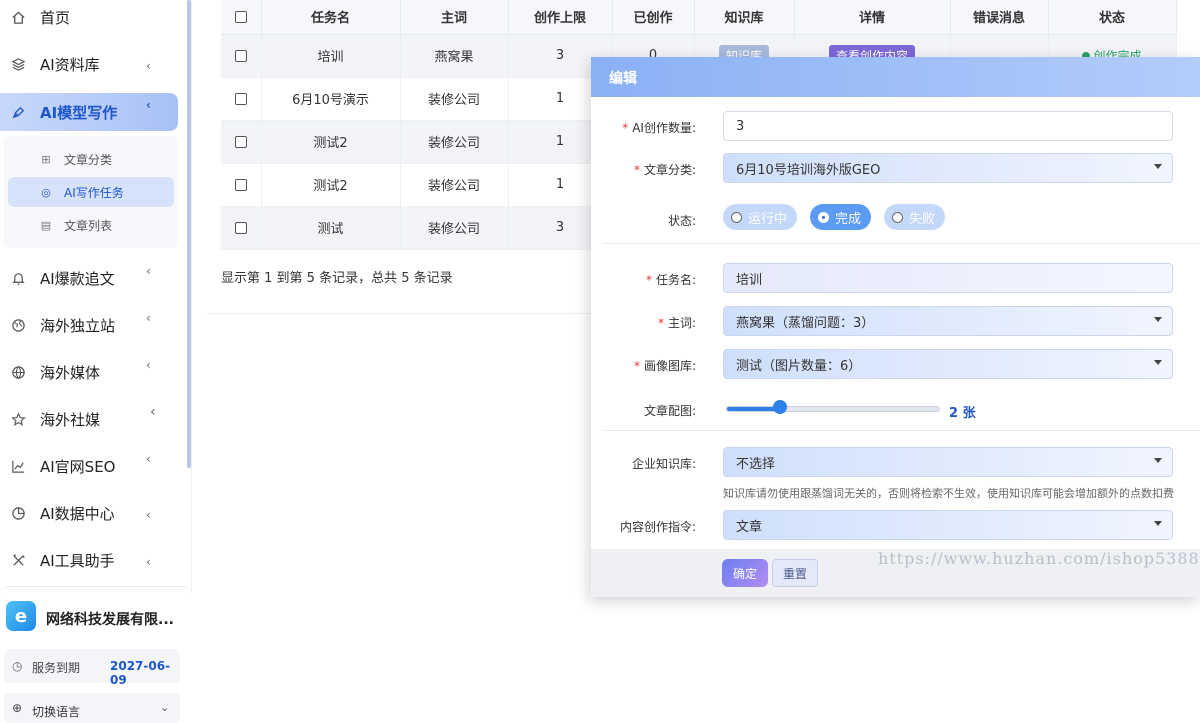  What do you see at coordinates (795, 573) in the screenshot?
I see `reset-button: 重置` at bounding box center [795, 573].